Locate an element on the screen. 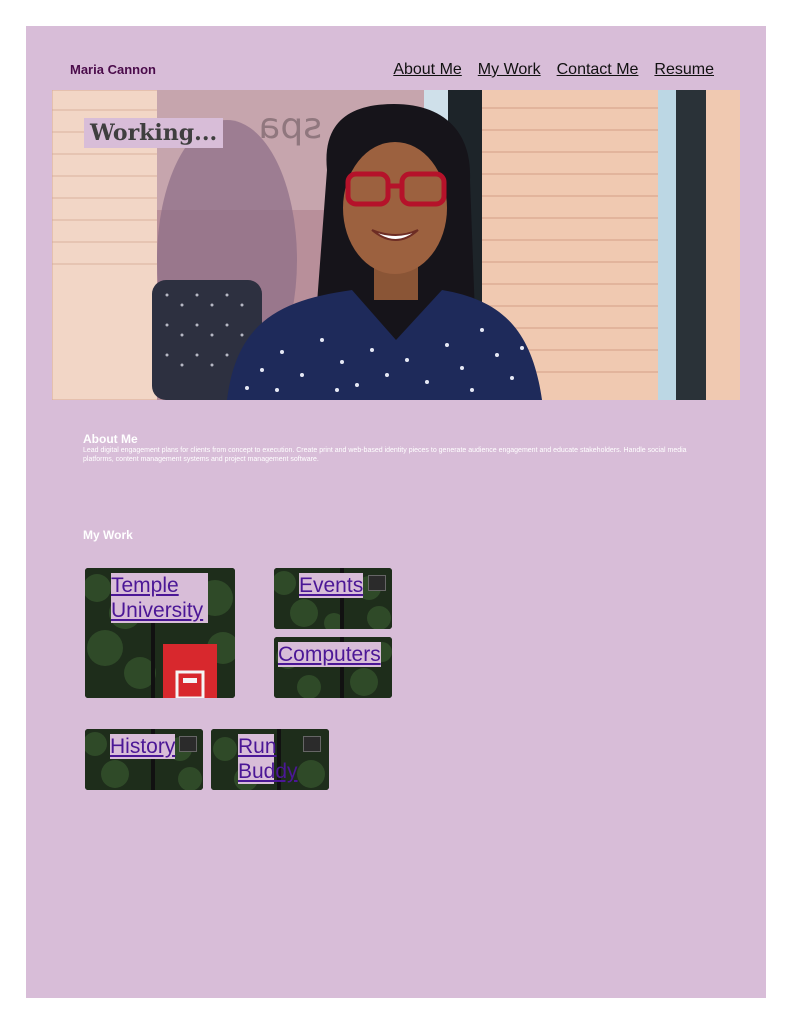  work-tile-computers: Computers is located at coordinates (333, 667).